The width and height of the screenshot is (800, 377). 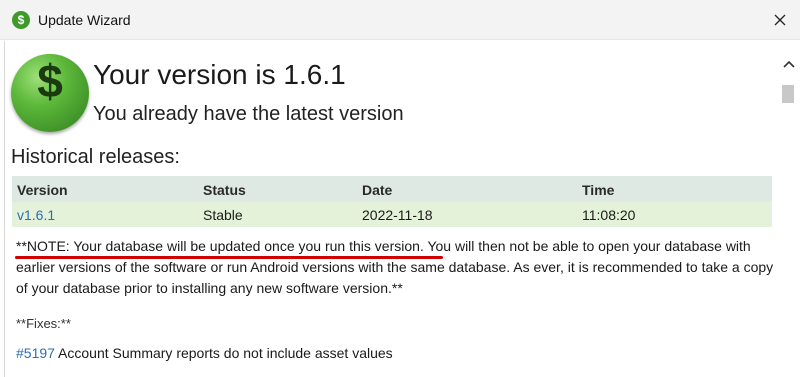 I want to click on column-header-status: Status, so click(x=224, y=190).